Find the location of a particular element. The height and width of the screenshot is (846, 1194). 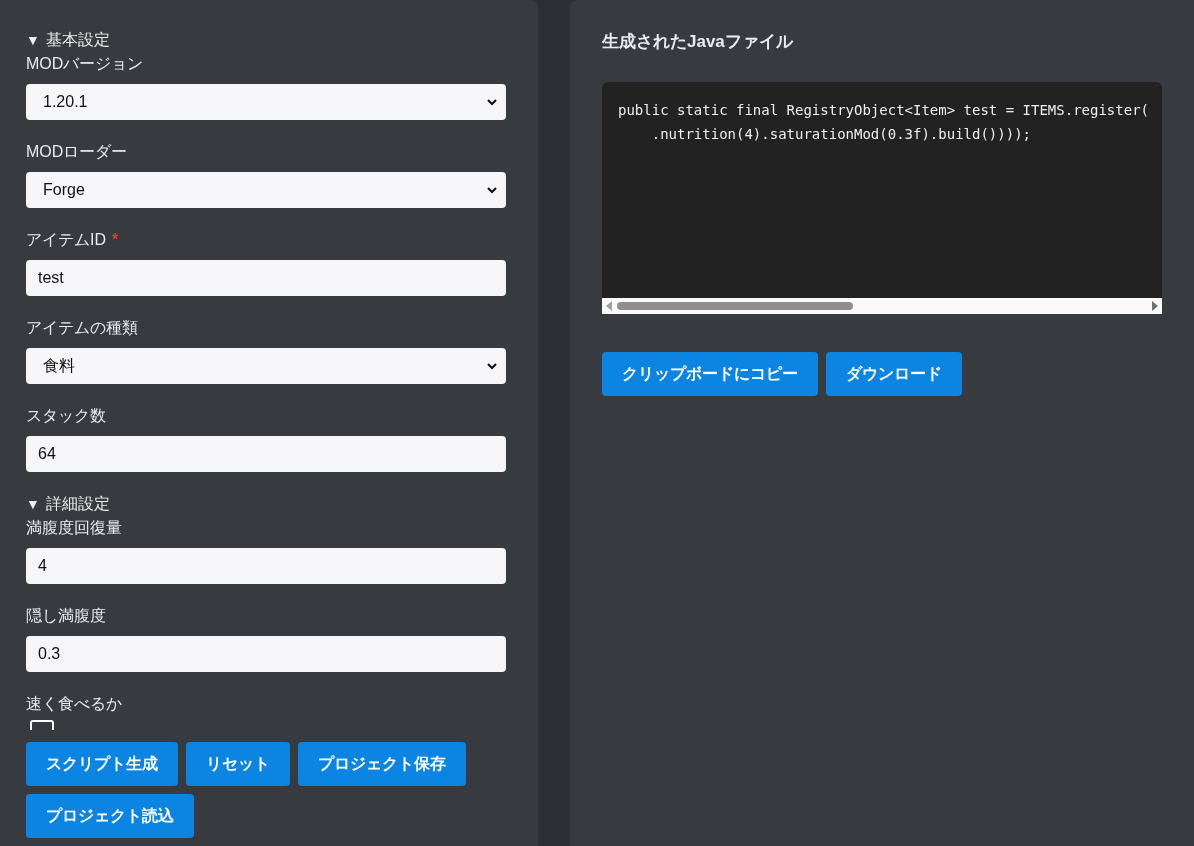

input-field: 64 is located at coordinates (266, 454).